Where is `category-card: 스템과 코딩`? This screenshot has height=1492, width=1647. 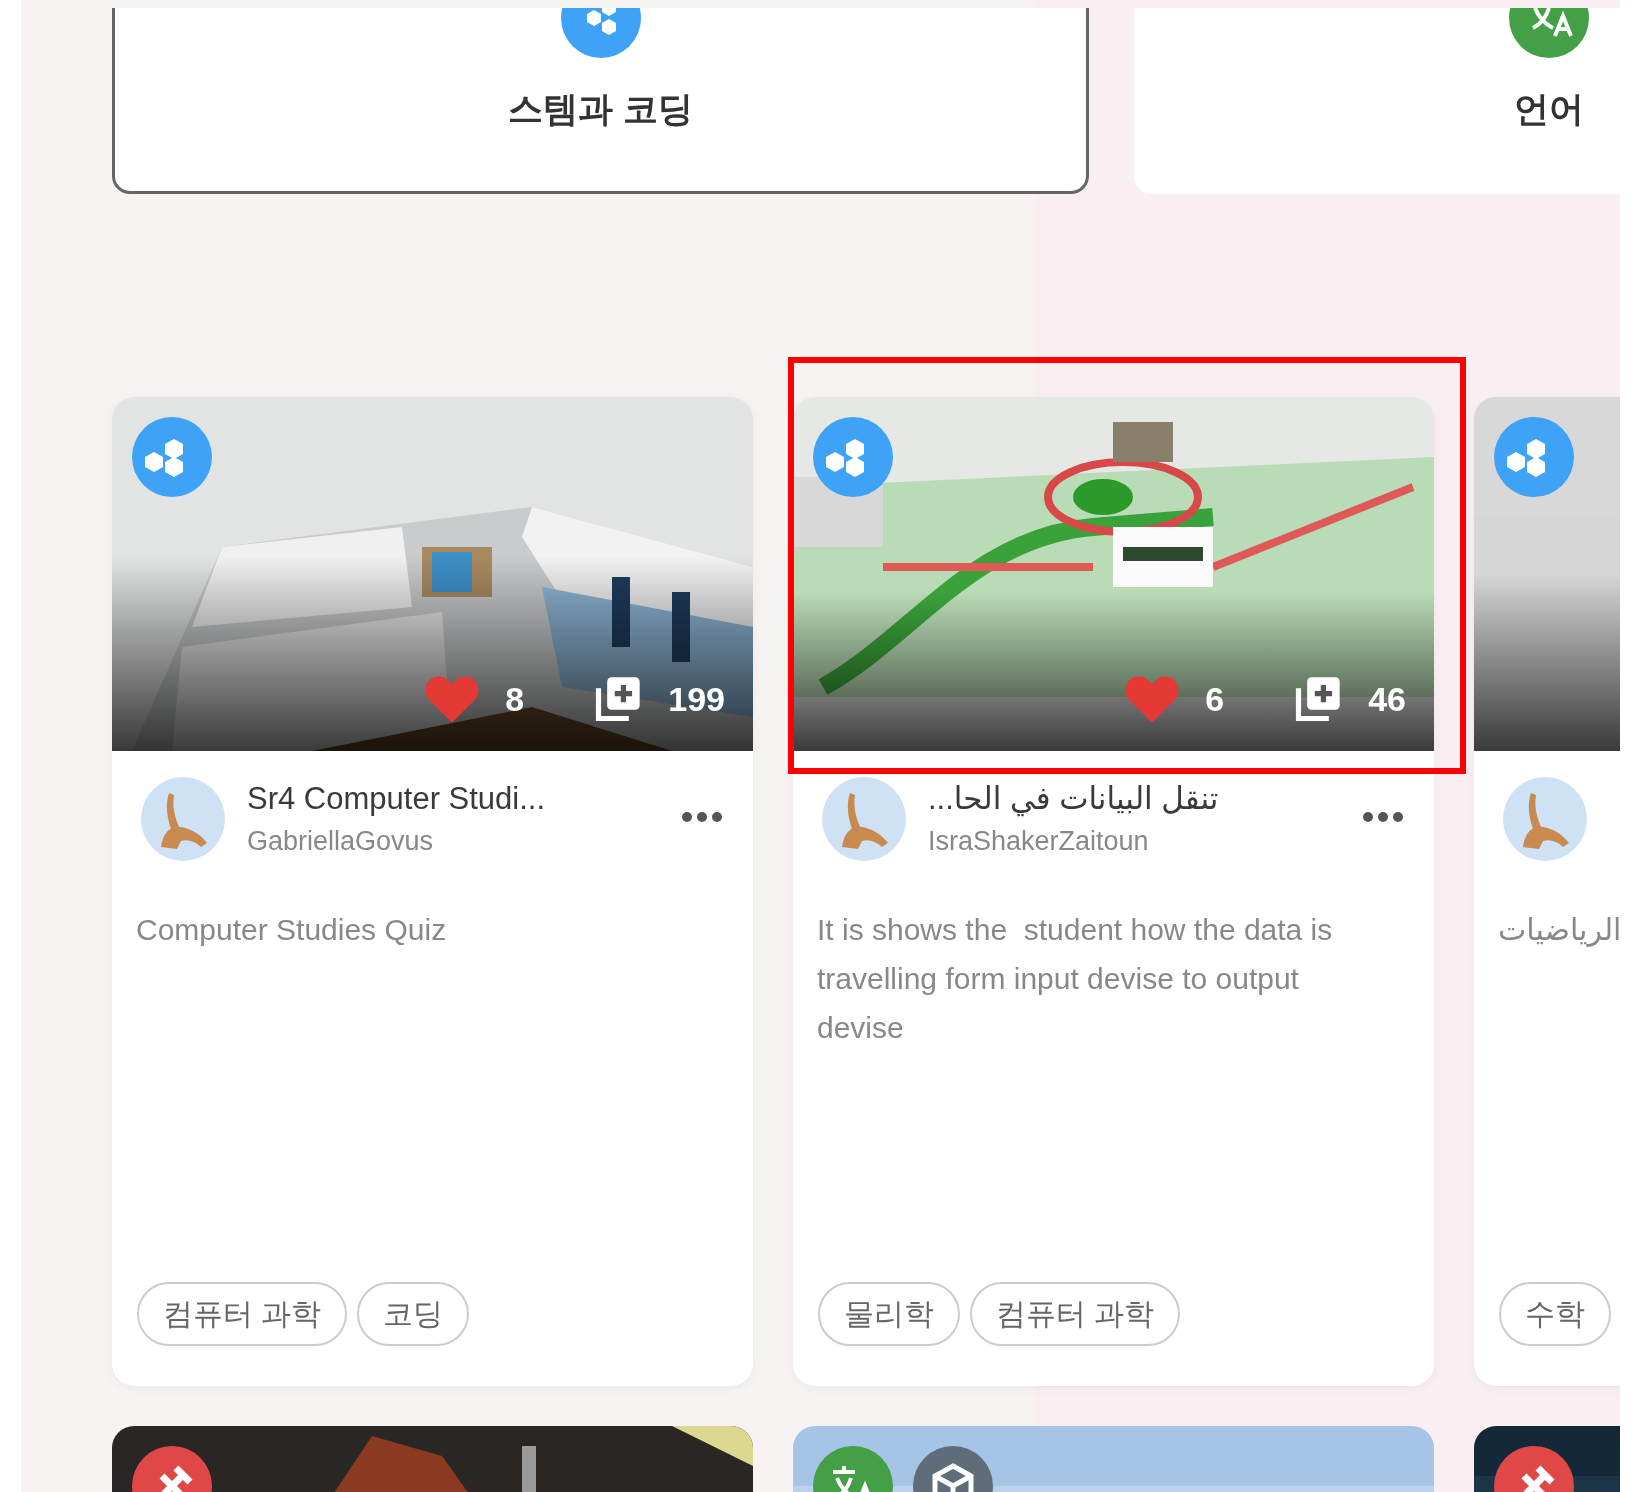 category-card: 스템과 코딩 is located at coordinates (600, 101).